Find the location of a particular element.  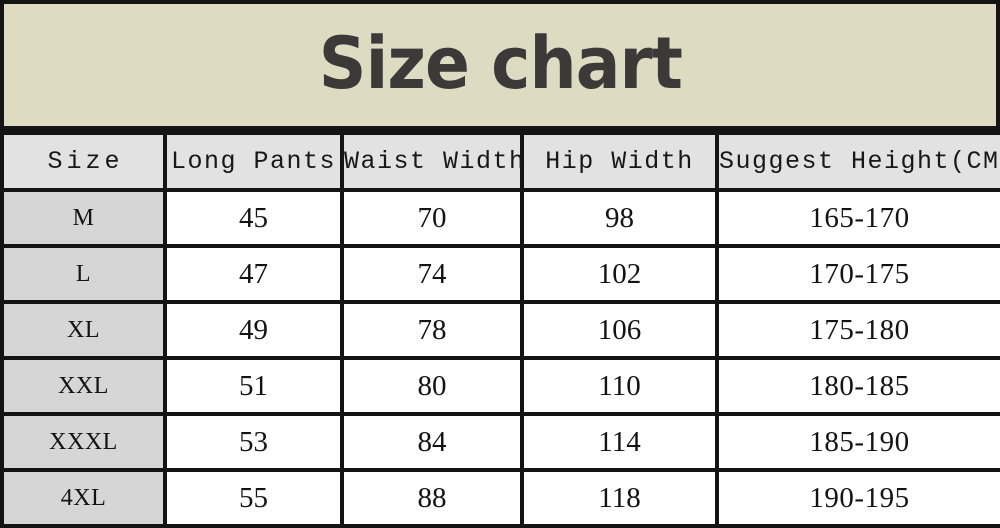

cell-hip-width: 110 is located at coordinates (619, 386).